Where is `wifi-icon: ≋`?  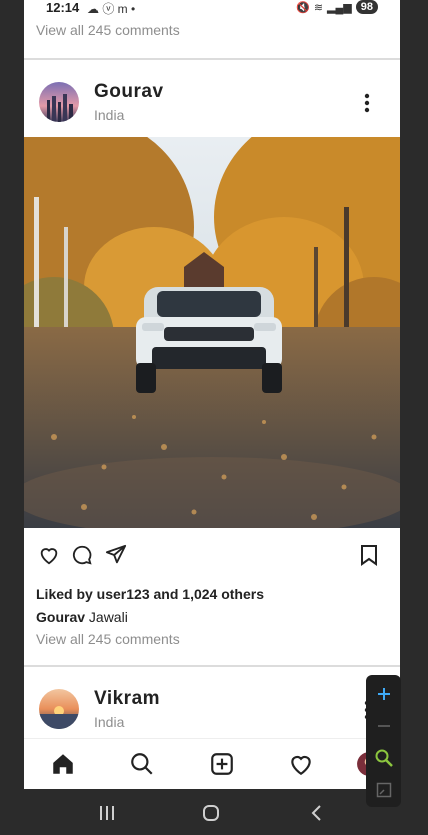 wifi-icon: ≋ is located at coordinates (318, 7).